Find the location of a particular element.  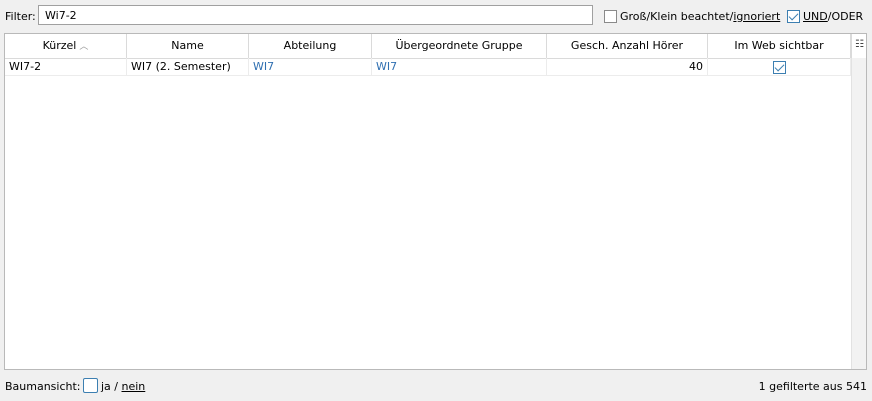

cell-name: WI7 (2. Semester) is located at coordinates (188, 66).